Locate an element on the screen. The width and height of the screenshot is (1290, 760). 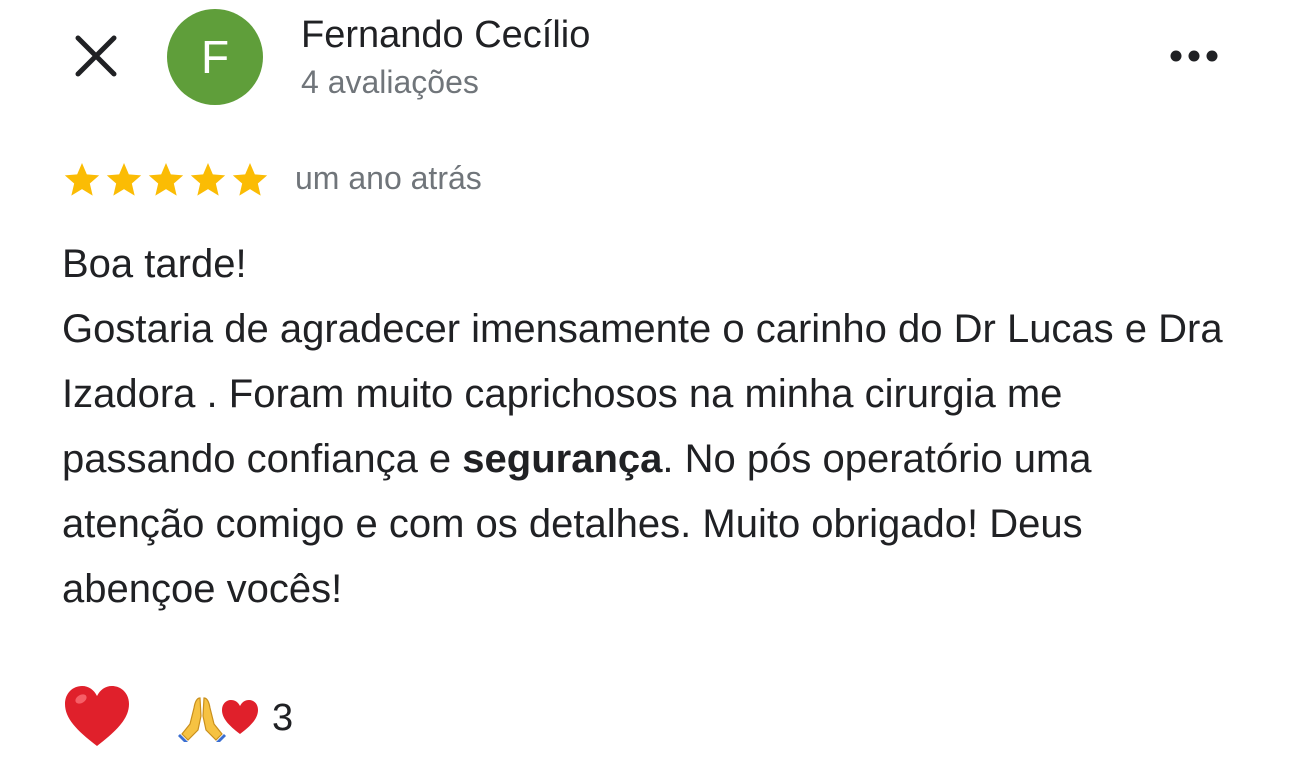
review-timestamp: um ano atrás is located at coordinates (388, 178).